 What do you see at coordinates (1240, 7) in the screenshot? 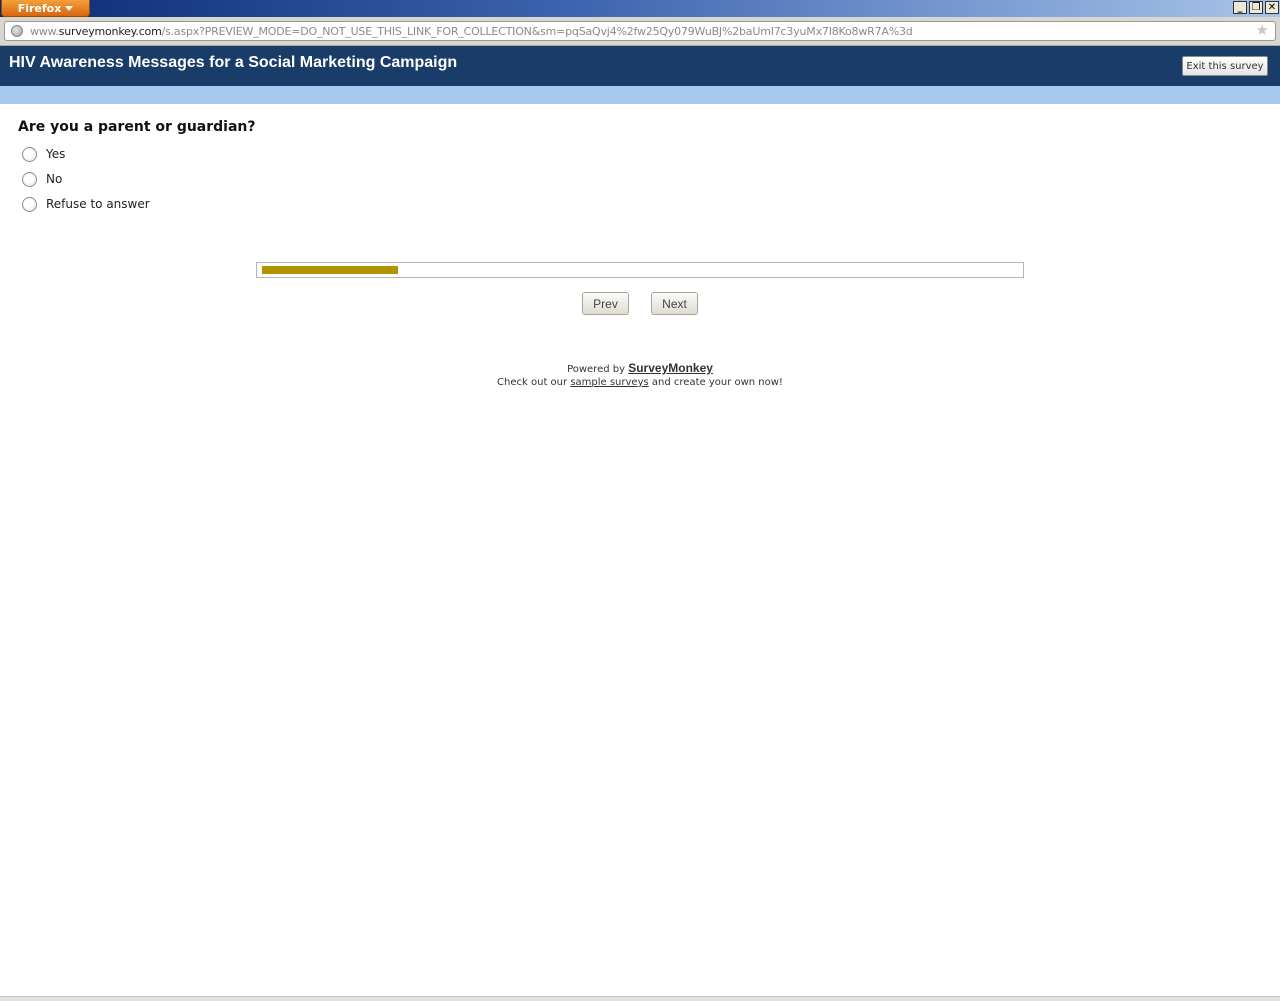
I see `minimize-icon: _` at bounding box center [1240, 7].